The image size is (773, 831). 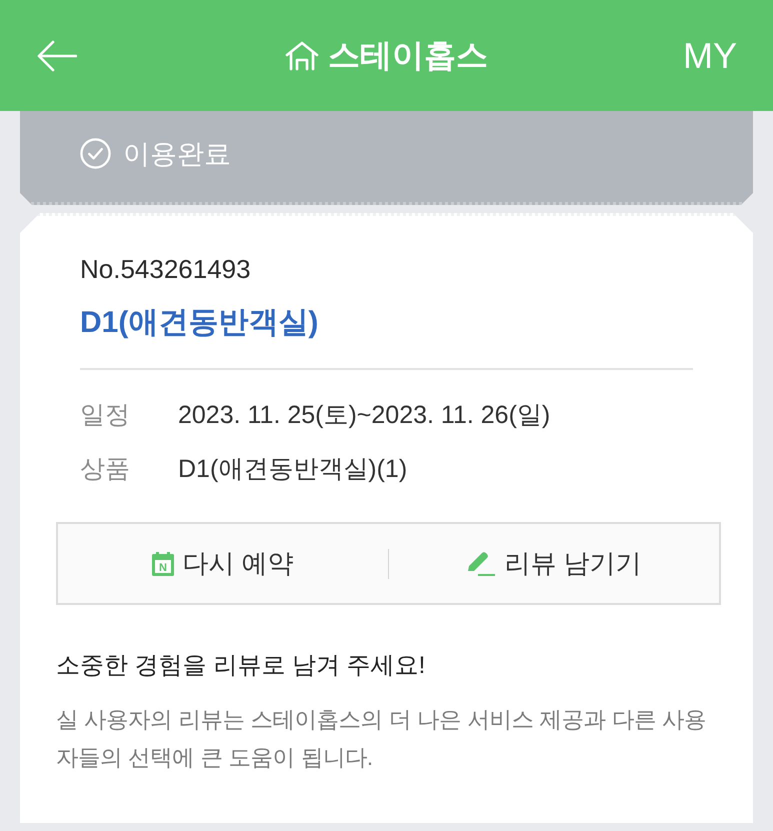 What do you see at coordinates (302, 55) in the screenshot?
I see `home-icon` at bounding box center [302, 55].